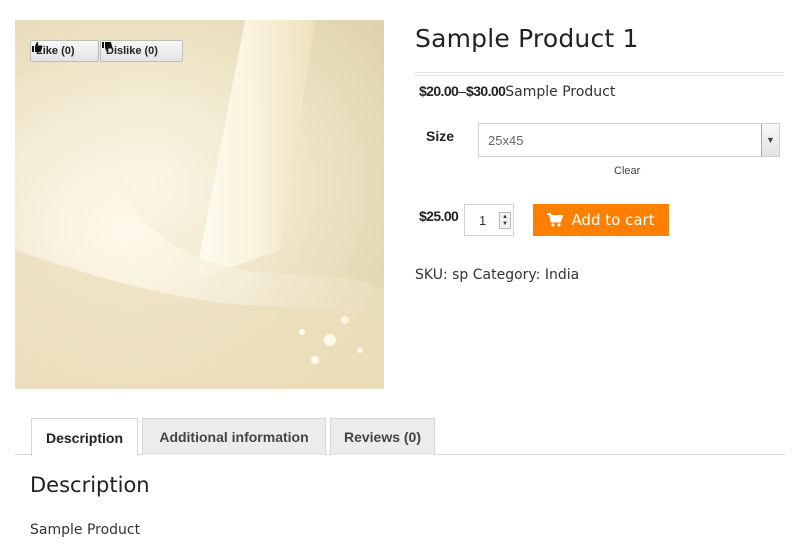 Image resolution: width=810 pixels, height=560 pixels. I want to click on price-max: $30.00, so click(486, 91).